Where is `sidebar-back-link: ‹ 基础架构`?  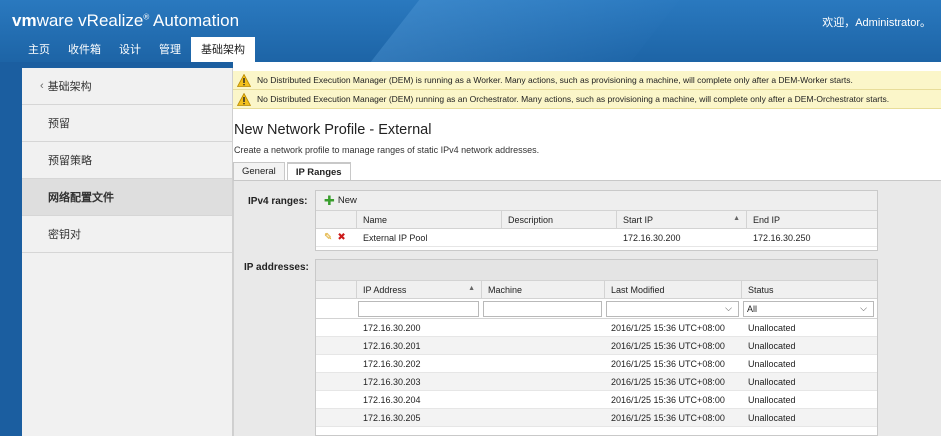
sidebar-back-link: ‹ 基础架构 is located at coordinates (127, 86).